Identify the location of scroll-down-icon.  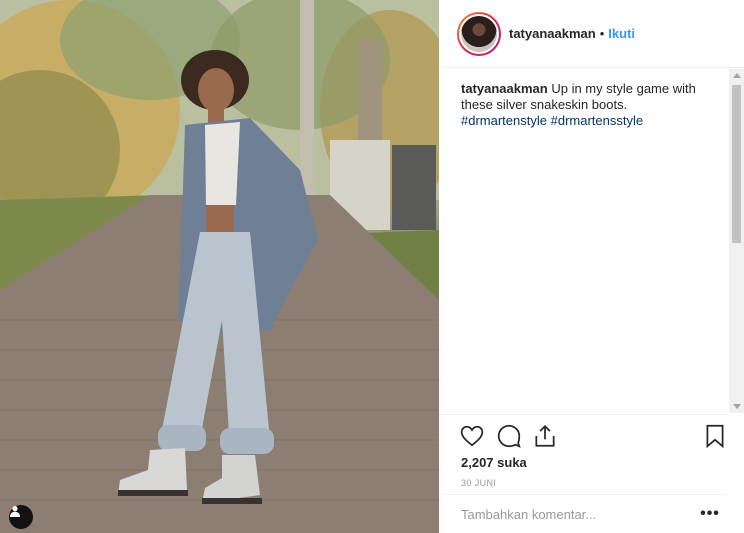
(737, 406).